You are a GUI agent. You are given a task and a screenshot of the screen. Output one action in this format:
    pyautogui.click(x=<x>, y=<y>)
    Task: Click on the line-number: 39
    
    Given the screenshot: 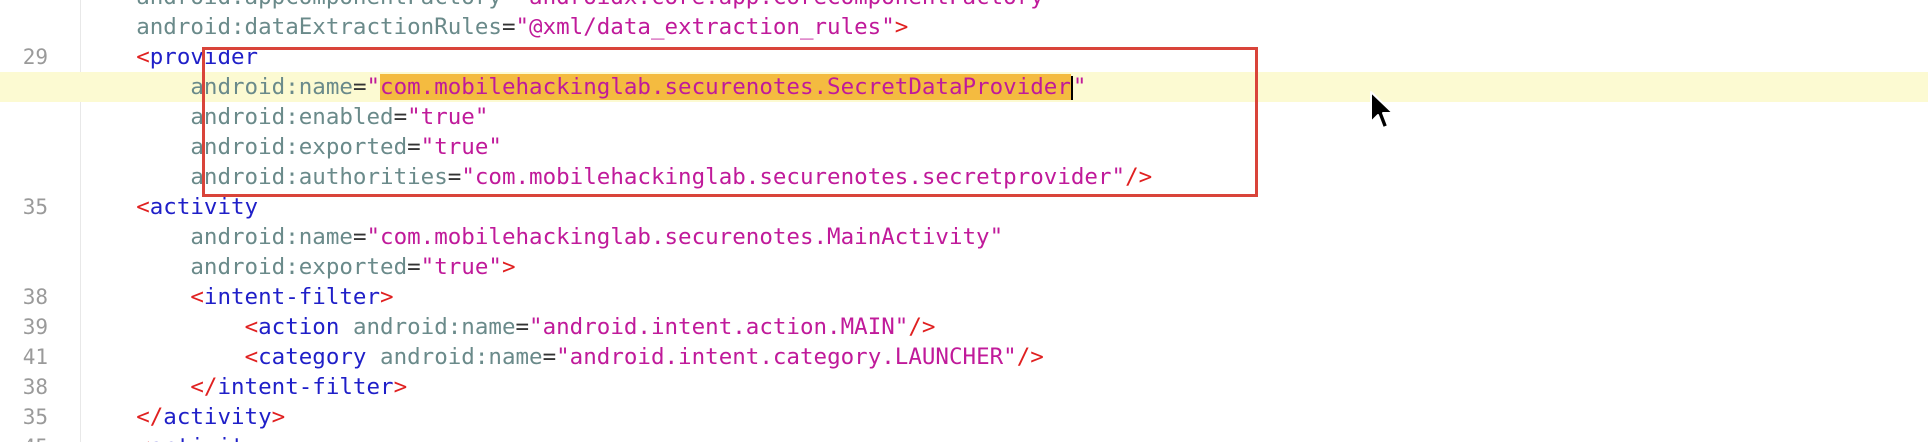 What is the action you would take?
    pyautogui.click(x=35, y=327)
    